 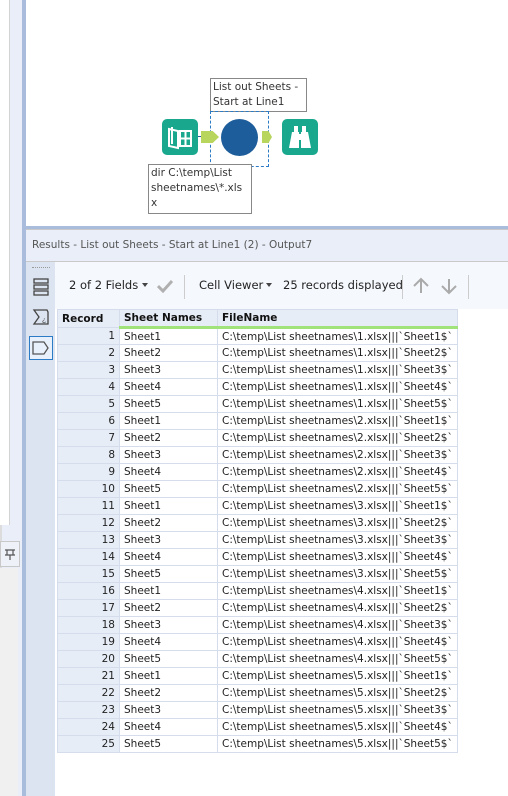 I want to click on record-cell: 24, so click(x=88, y=727).